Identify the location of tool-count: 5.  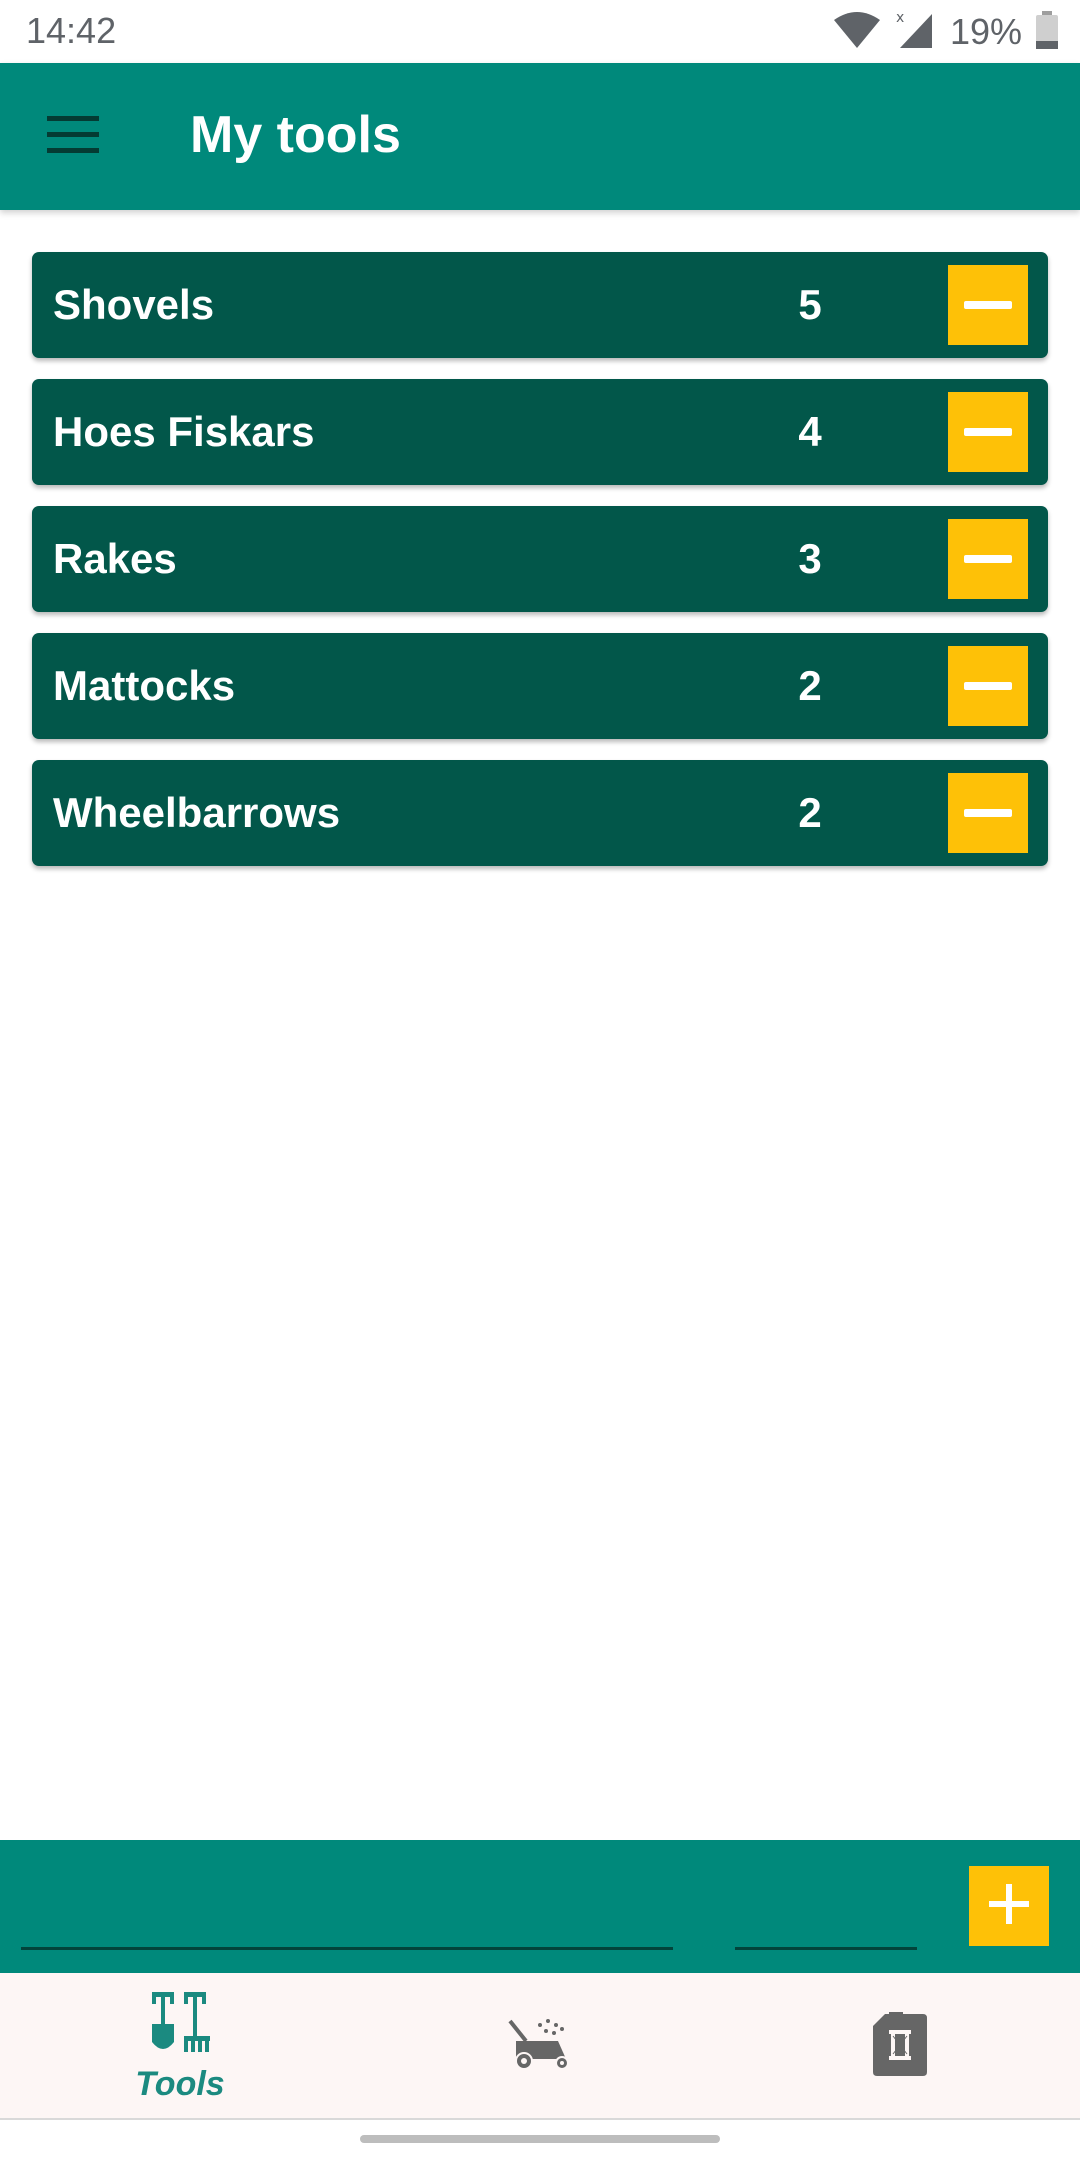
(810, 304).